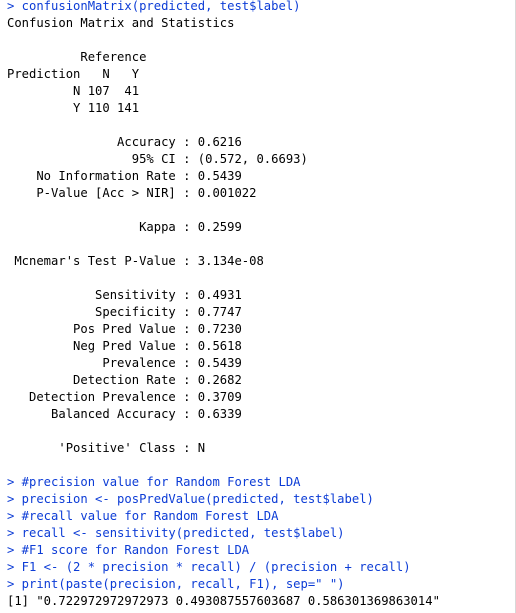 The height and width of the screenshot is (613, 516). What do you see at coordinates (154, 6) in the screenshot?
I see `console-command-line: > confusionMatrix(predicted, test$label)` at bounding box center [154, 6].